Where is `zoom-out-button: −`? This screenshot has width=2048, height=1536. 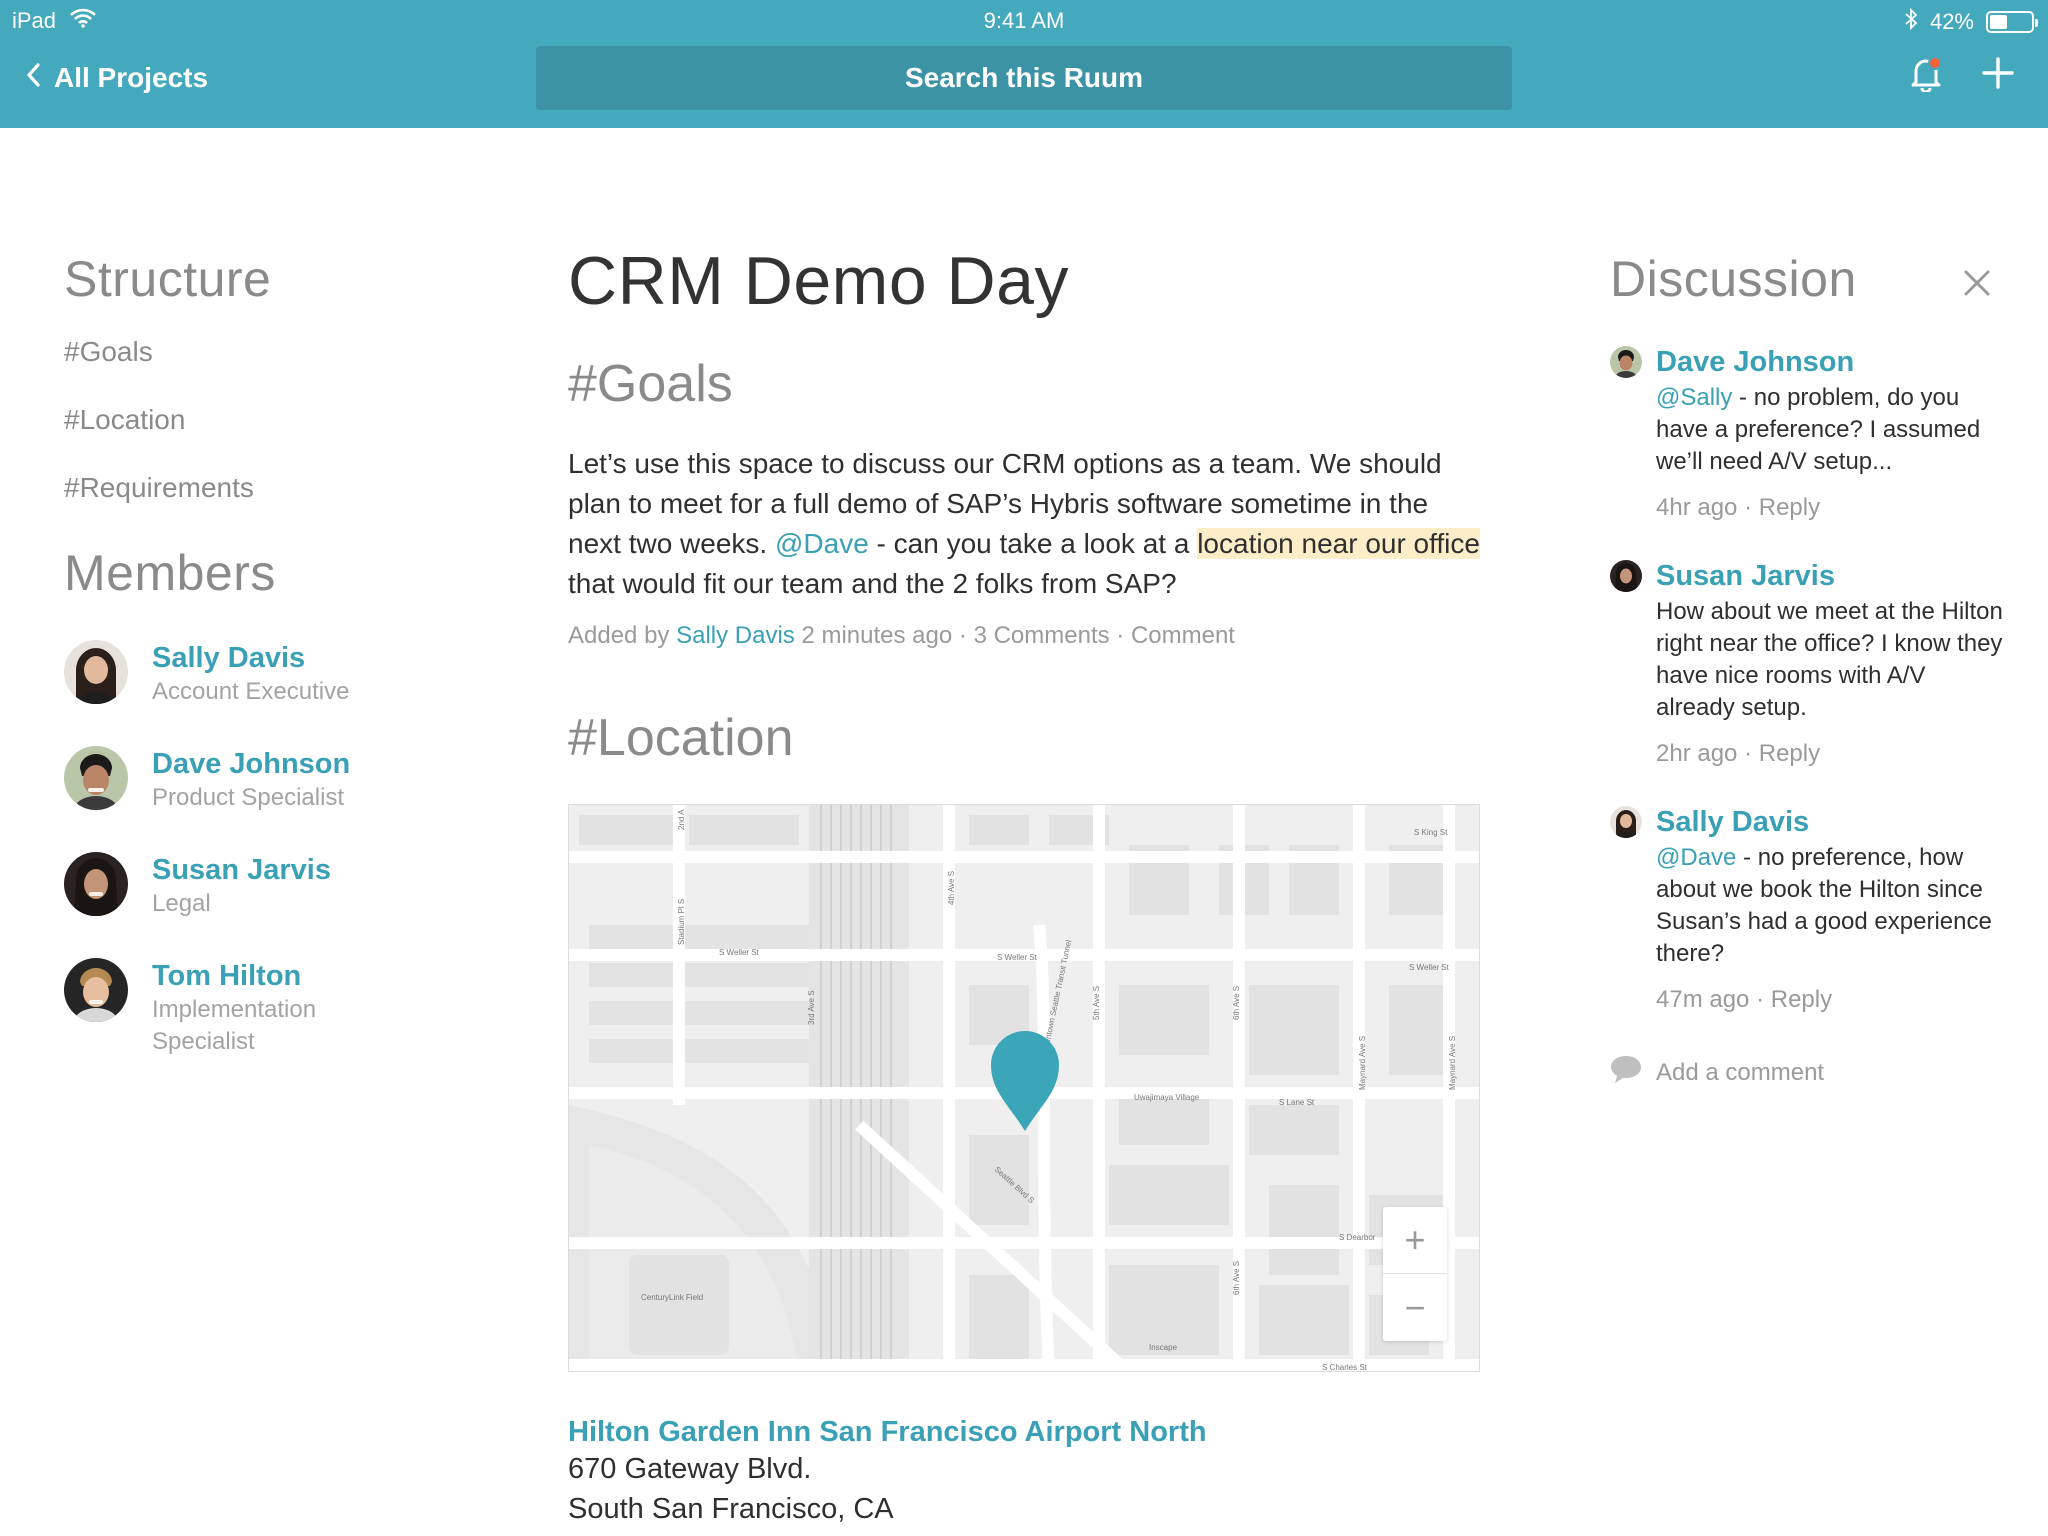
zoom-out-button: − is located at coordinates (1415, 1307).